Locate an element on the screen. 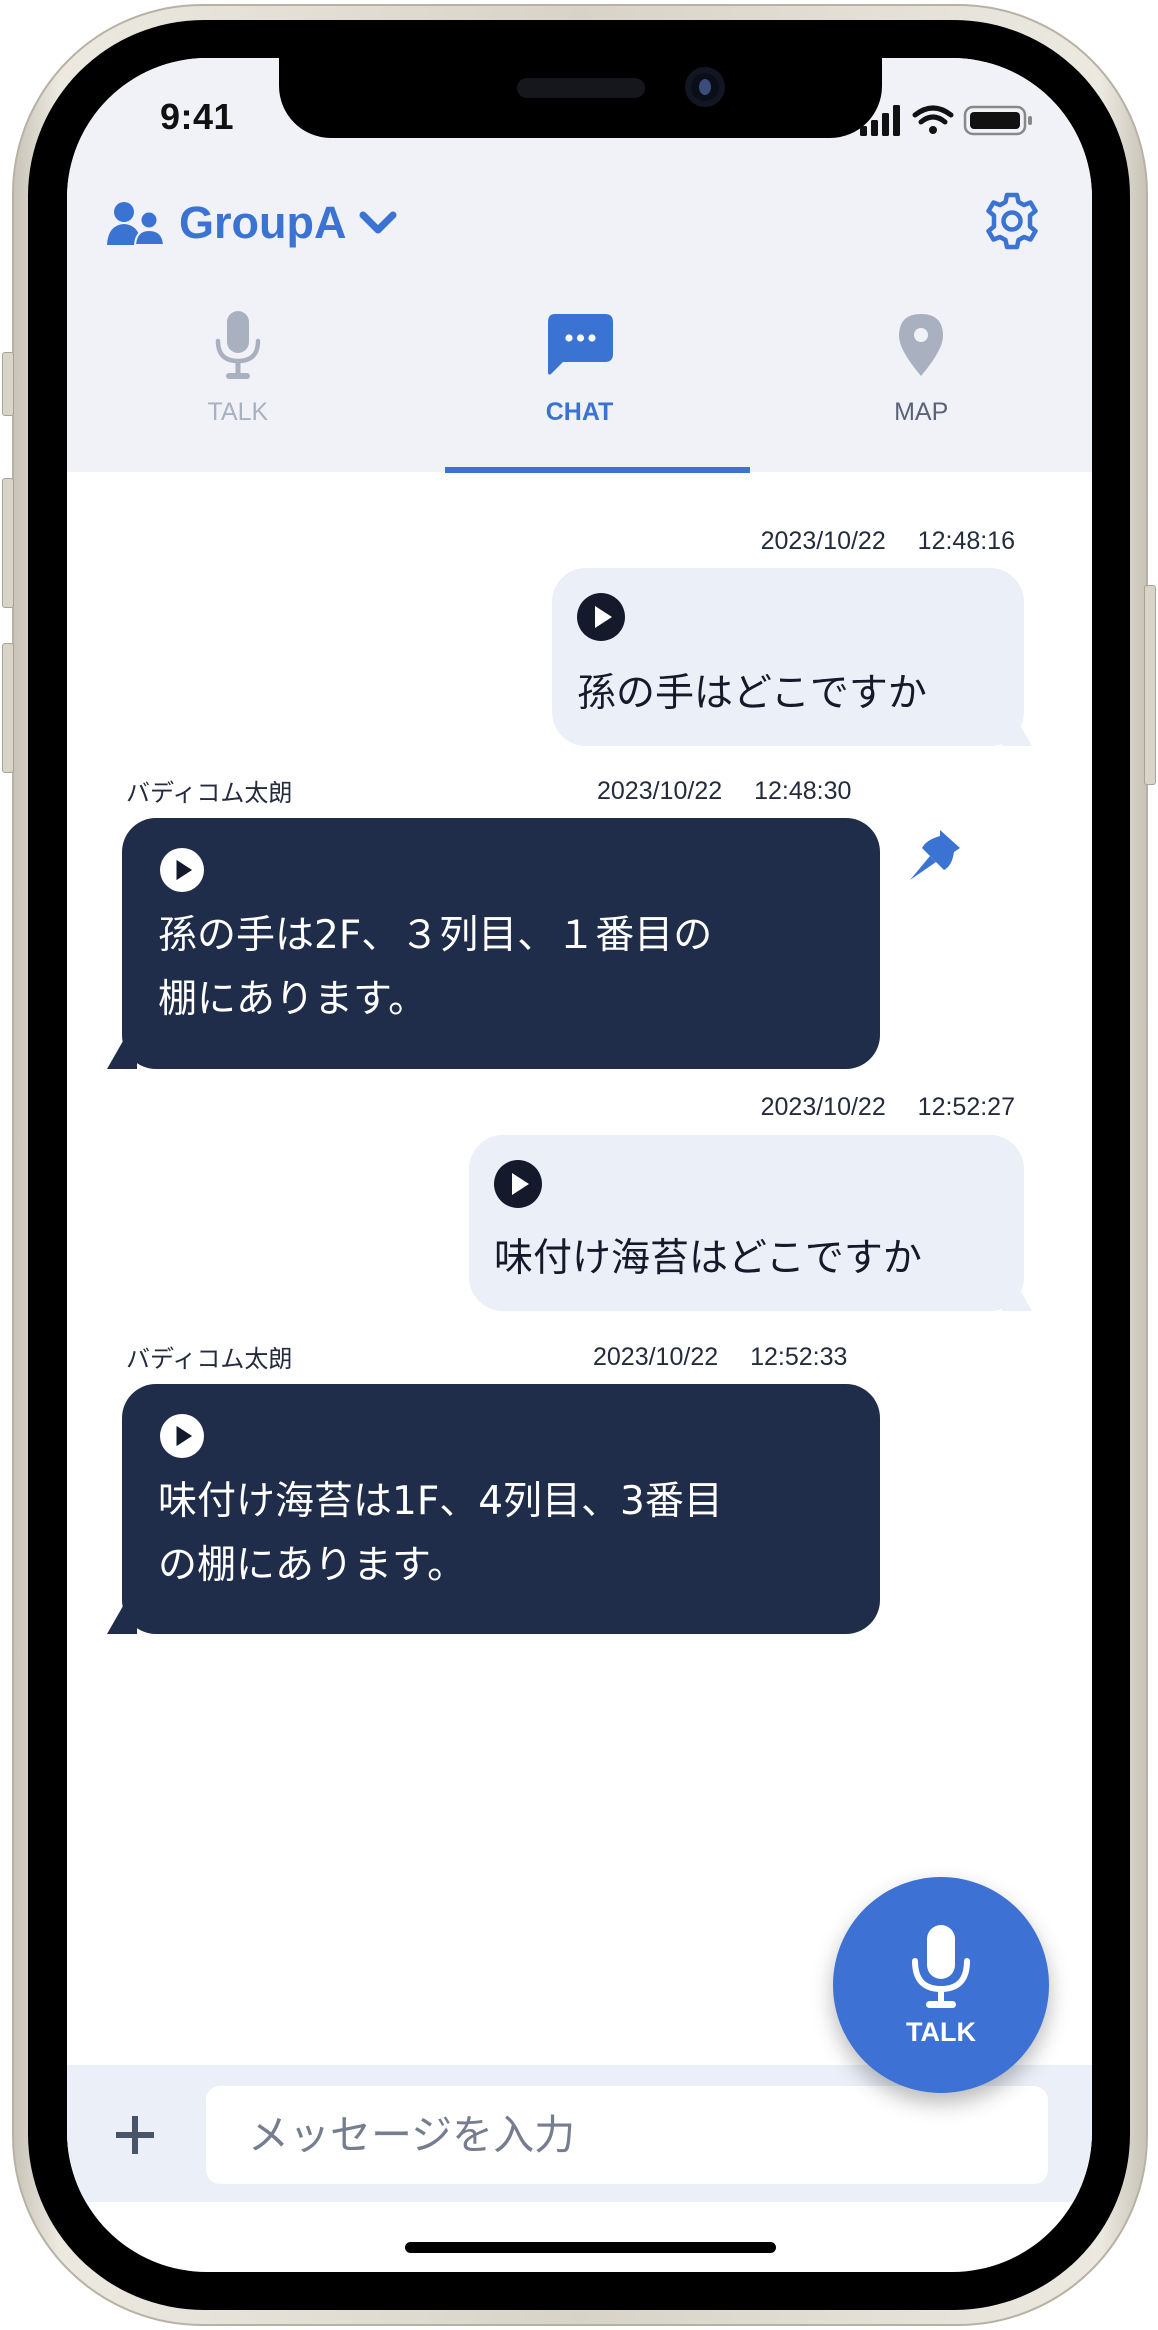 Image resolution: width=1158 pixels, height=2330 pixels. tab-chat: CHAT is located at coordinates (580, 390).